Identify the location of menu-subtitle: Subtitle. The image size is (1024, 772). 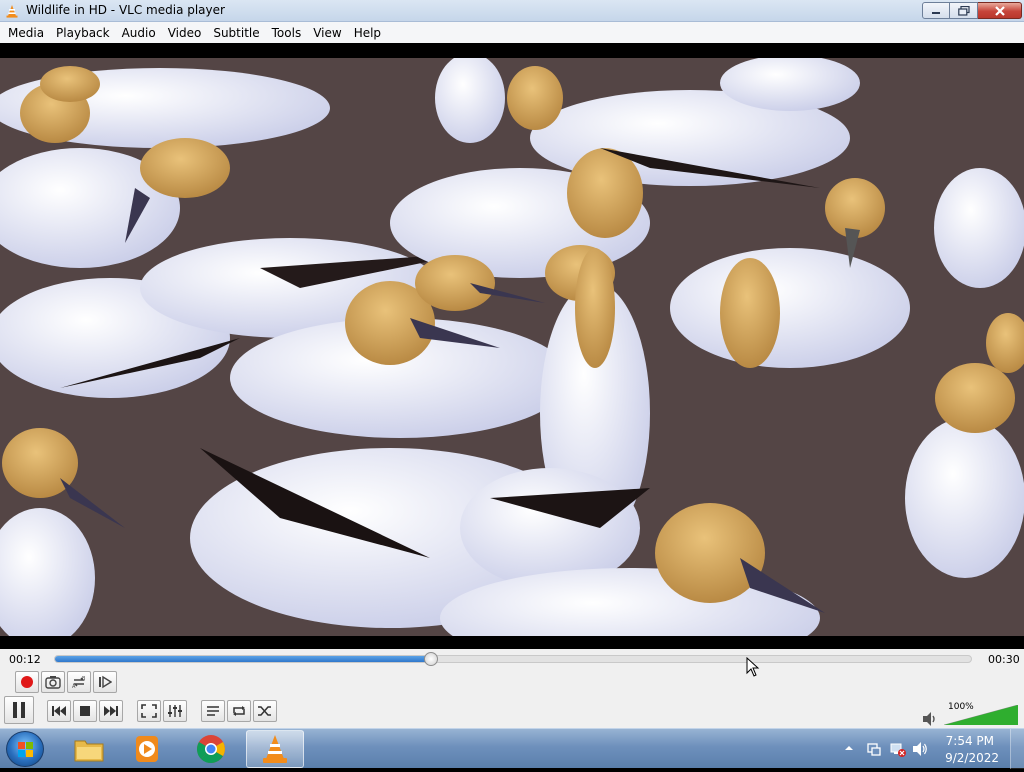
(236, 33).